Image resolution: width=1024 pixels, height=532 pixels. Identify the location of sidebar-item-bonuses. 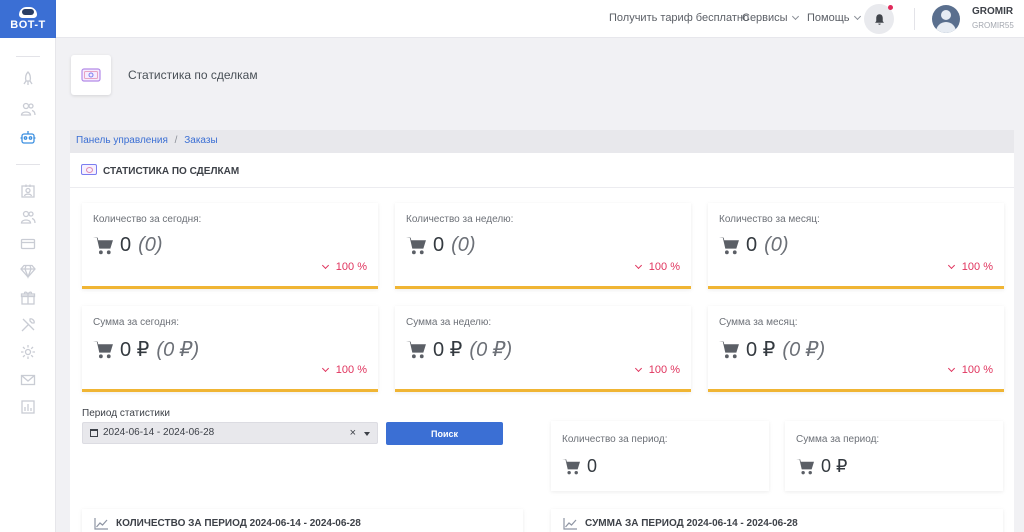
(28, 298).